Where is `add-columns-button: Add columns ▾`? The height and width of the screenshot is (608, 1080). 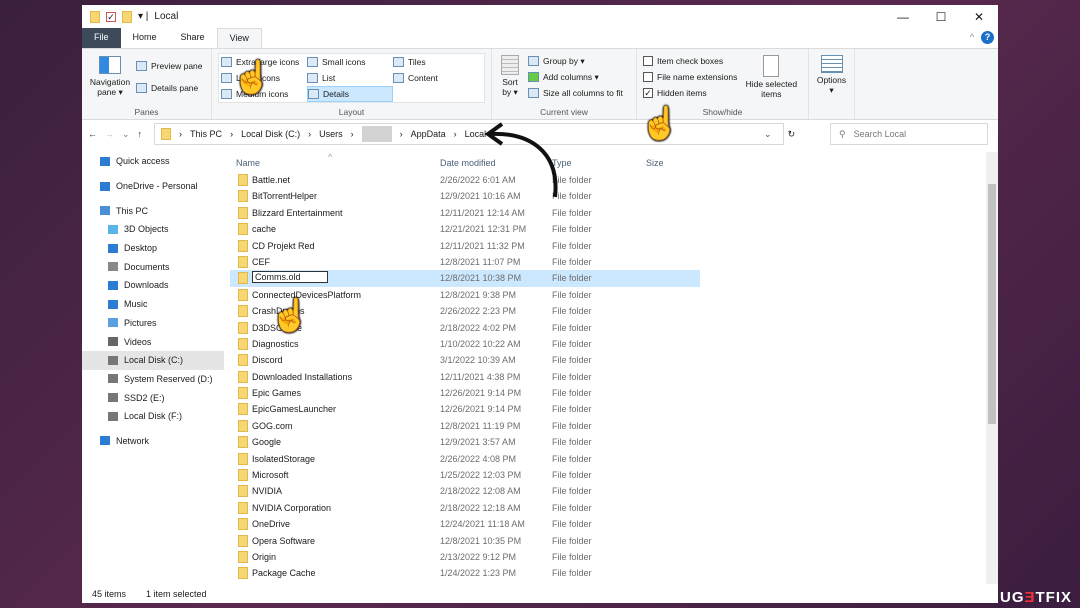 add-columns-button: Add columns ▾ is located at coordinates (575, 77).